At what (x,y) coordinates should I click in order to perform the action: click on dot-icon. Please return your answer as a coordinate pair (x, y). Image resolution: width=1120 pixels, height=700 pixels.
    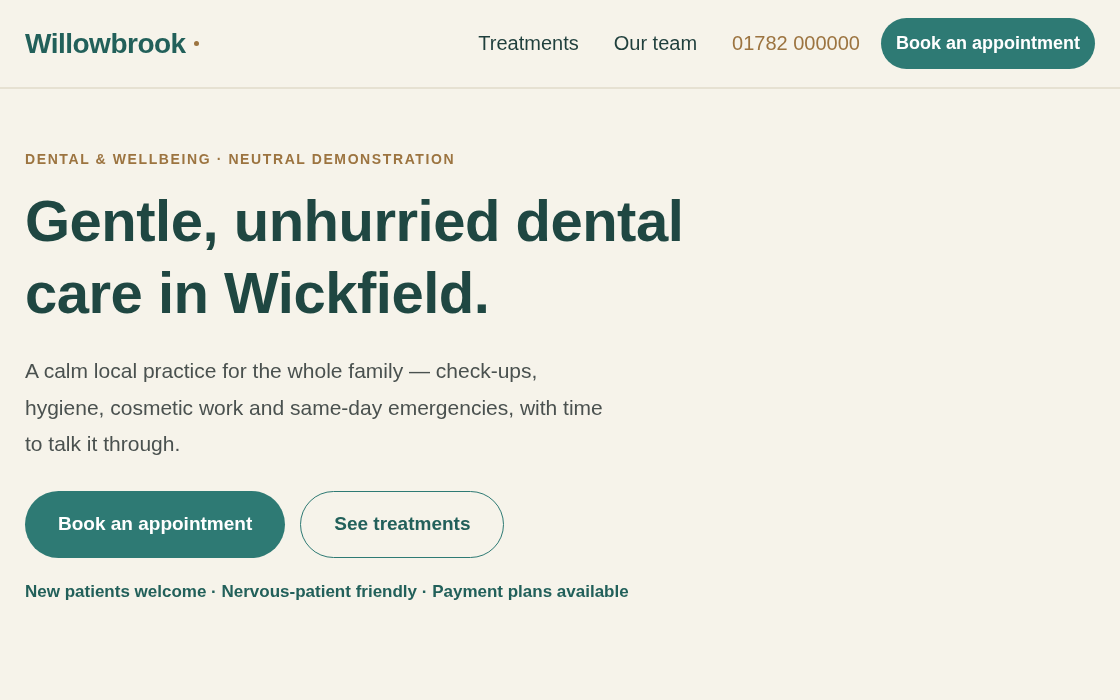
    Looking at the image, I should click on (196, 43).